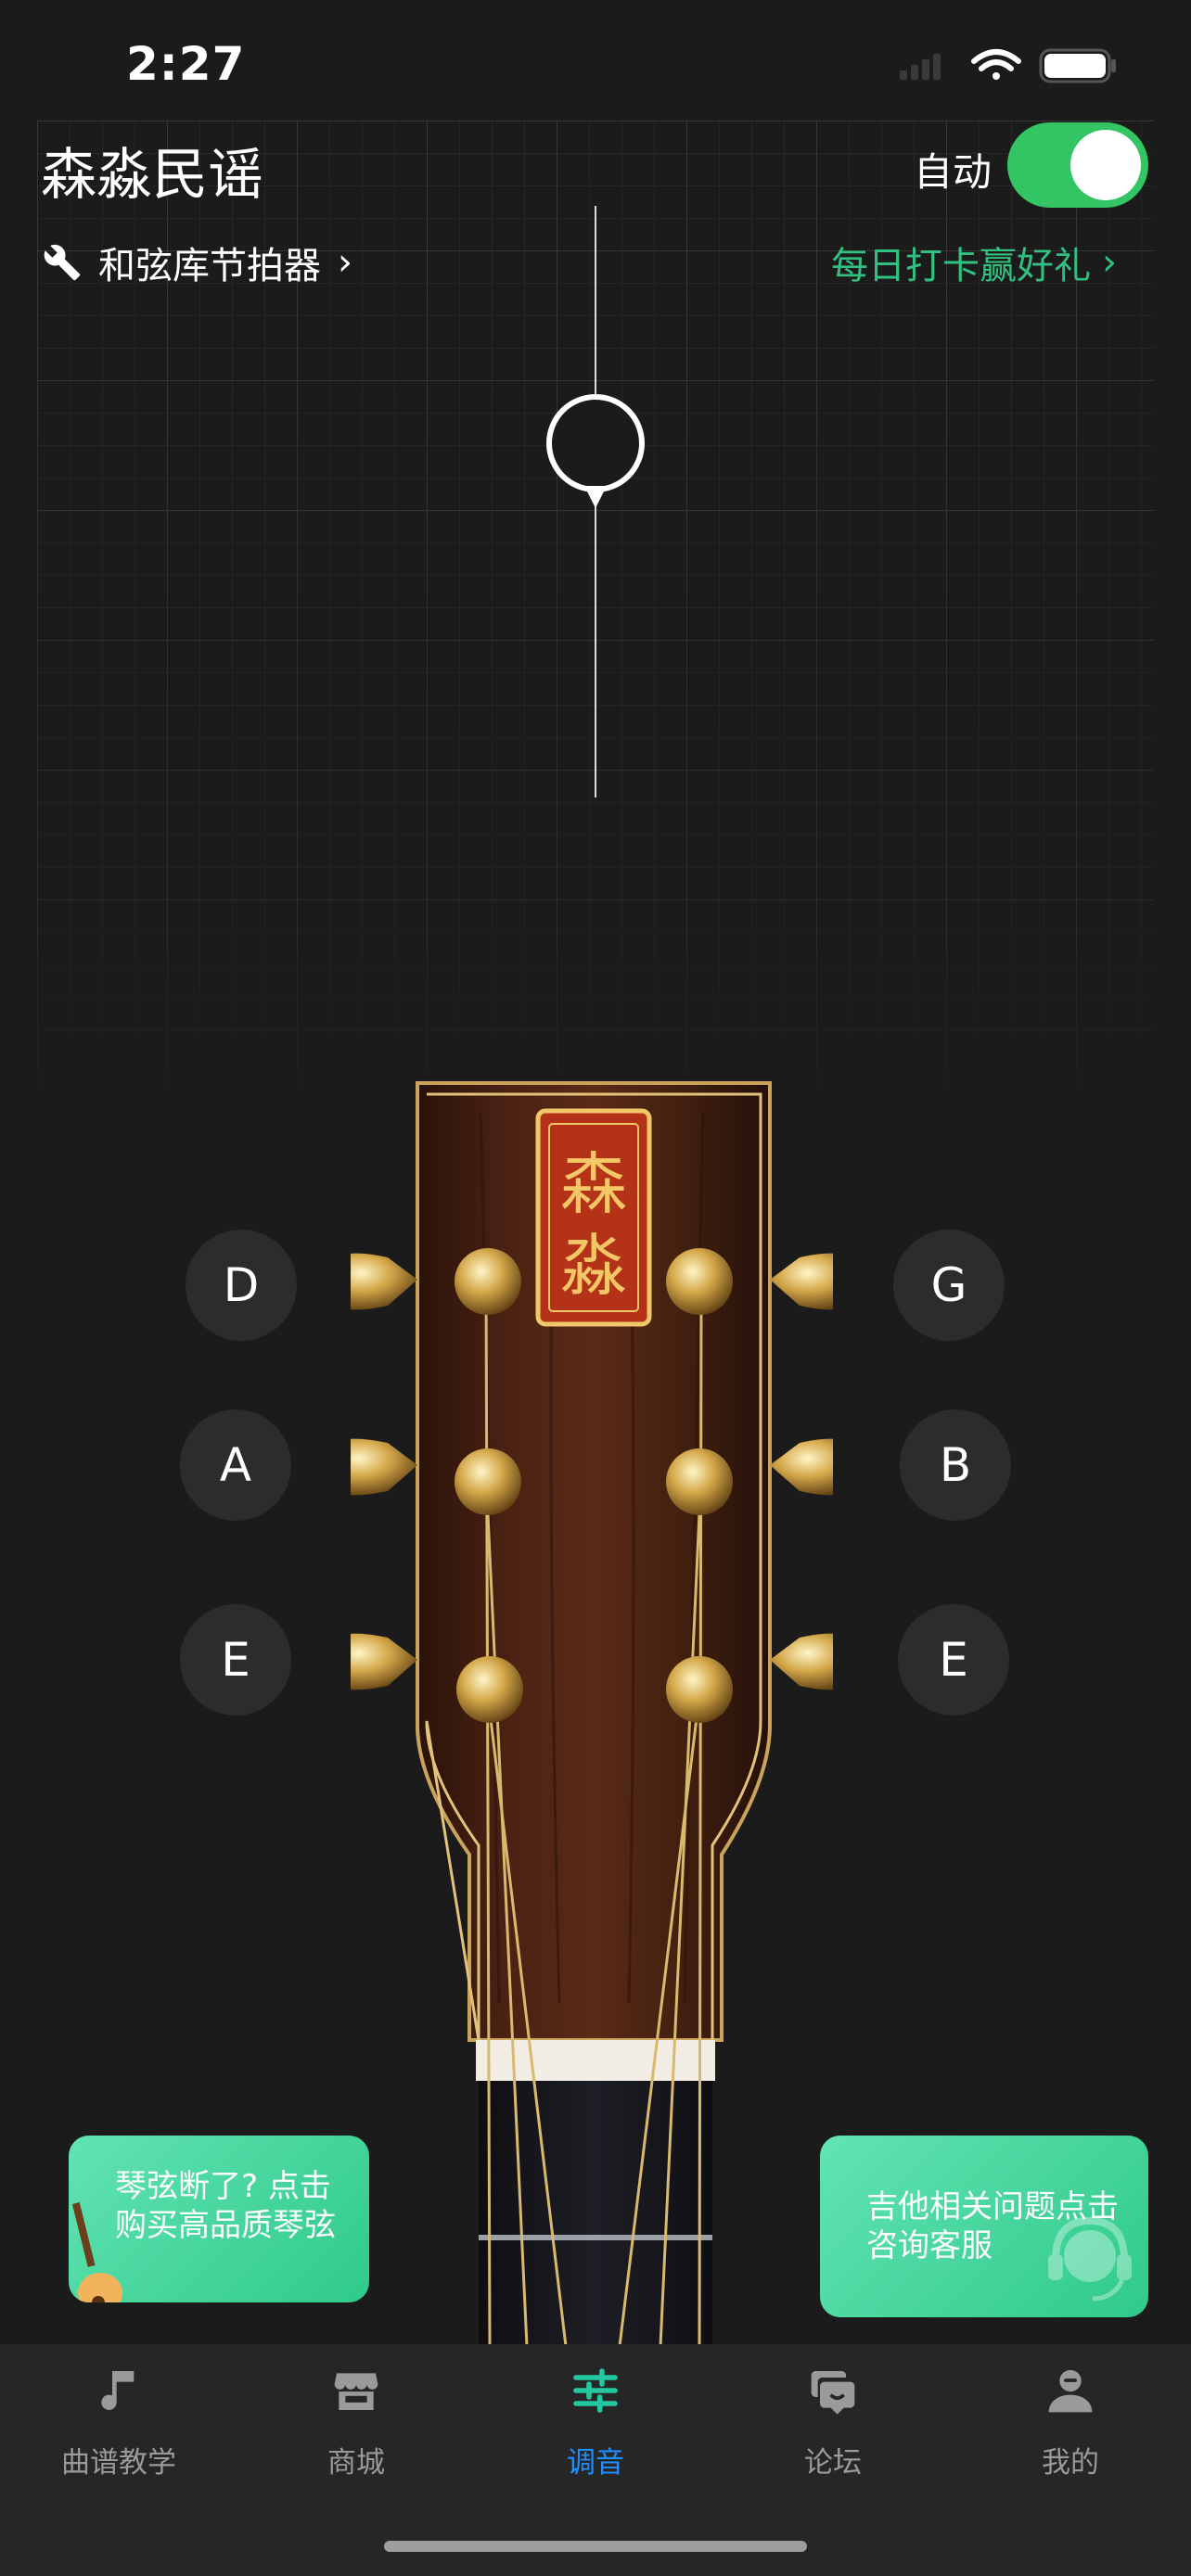 Image resolution: width=1191 pixels, height=2576 pixels. I want to click on svg-text: 淼, so click(593, 1266).